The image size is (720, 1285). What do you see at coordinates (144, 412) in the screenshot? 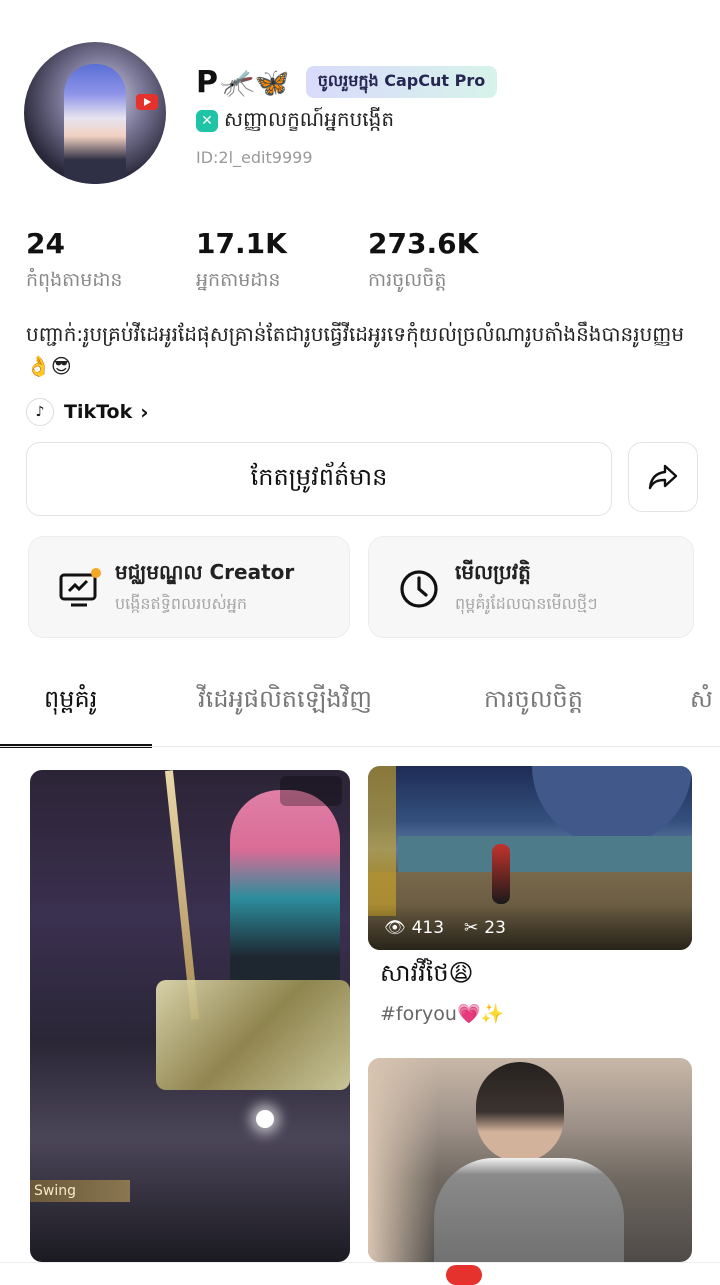
I see `chevron-right-icon: ›` at bounding box center [144, 412].